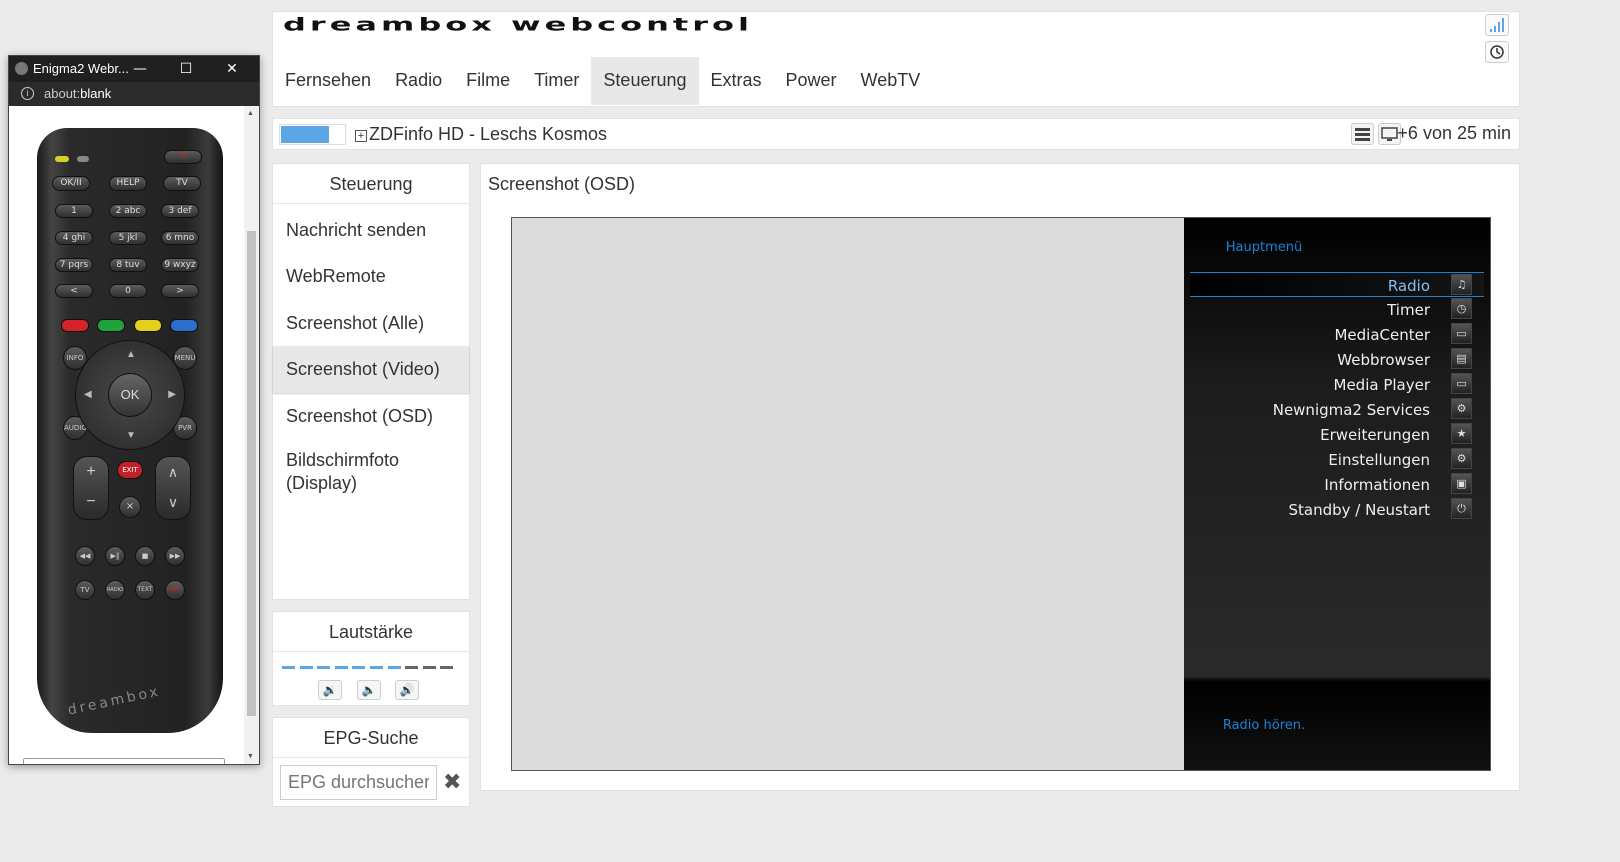 The width and height of the screenshot is (1620, 862). I want to click on osd-menu-item-einstellungen: Einstellungen ⚙, so click(1337, 459).